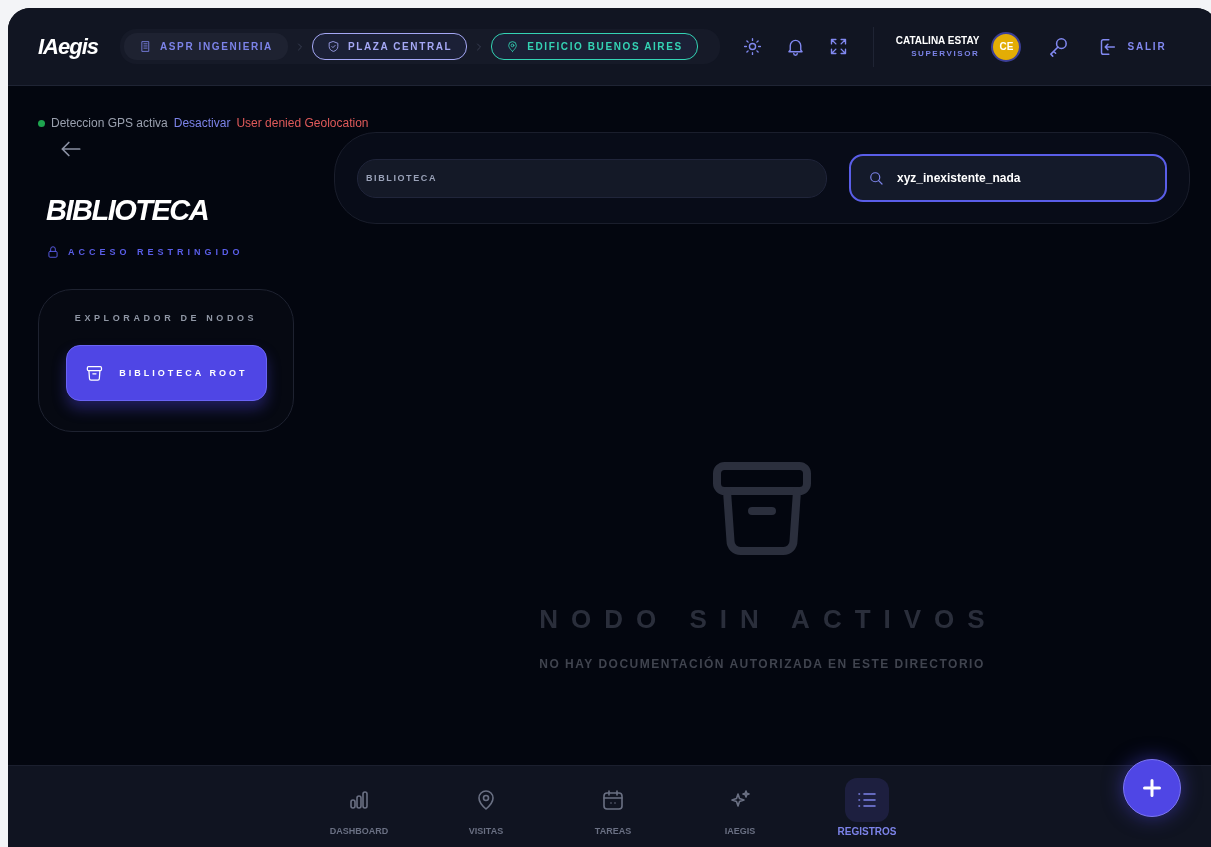 The image size is (1211, 847). I want to click on nav-tab: VISITAS, so click(486, 806).